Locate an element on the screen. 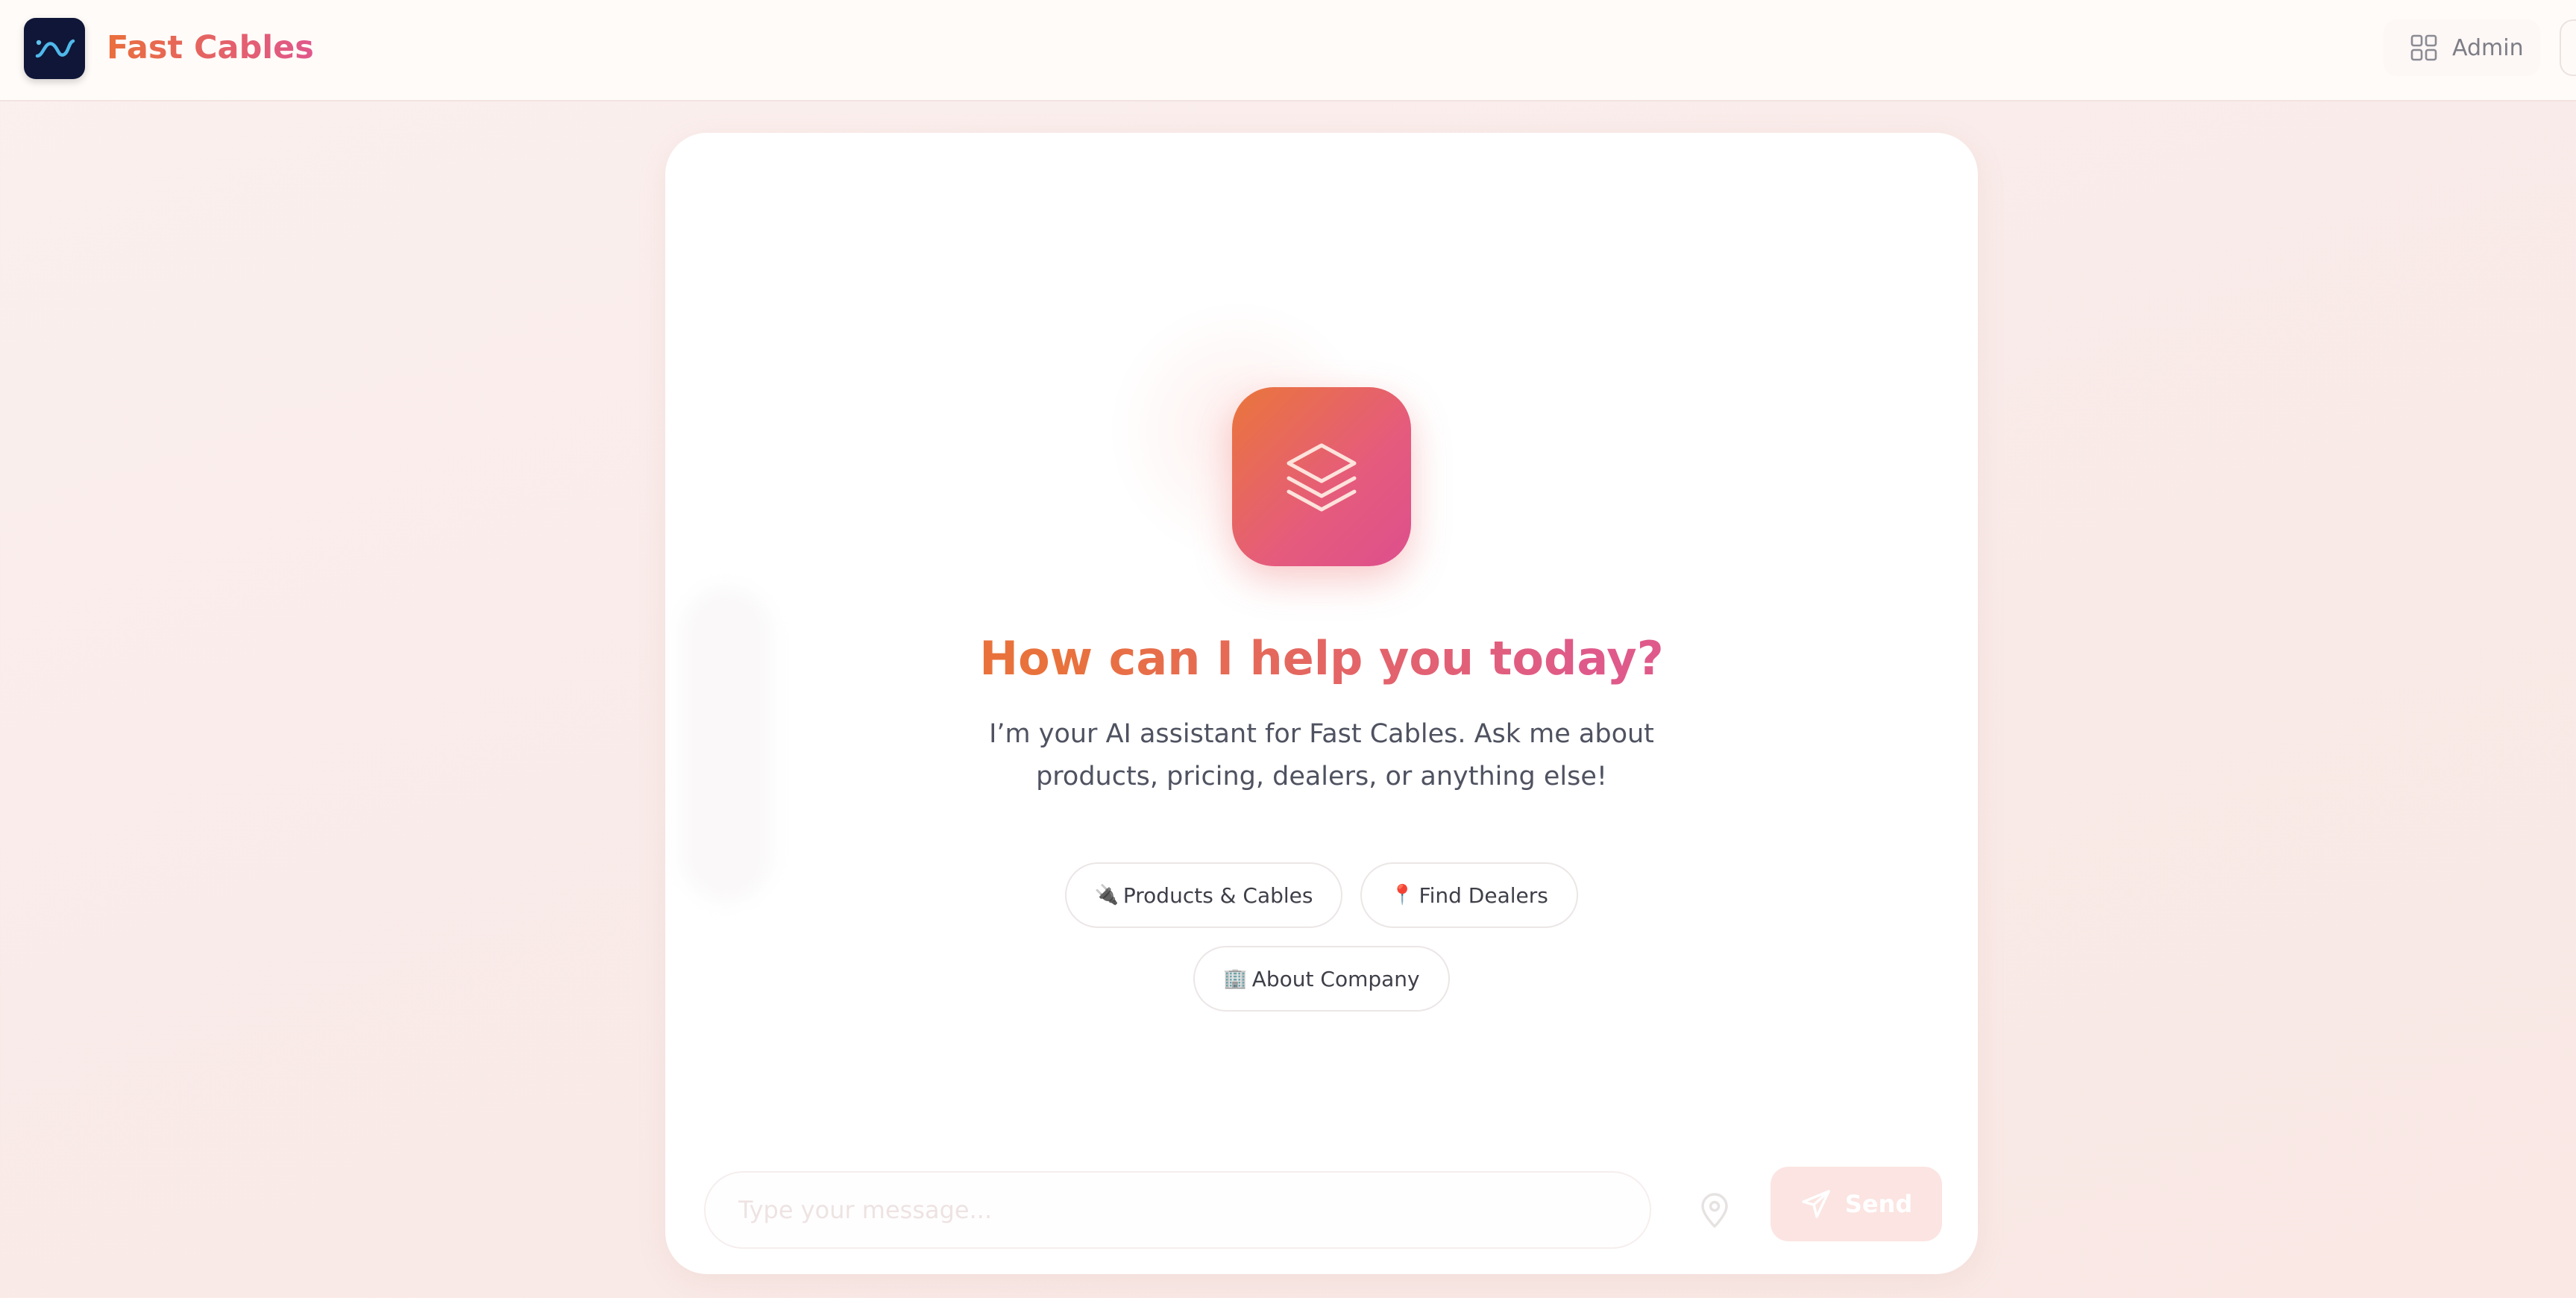 The image size is (2576, 1298). hero-badge is located at coordinates (1322, 476).